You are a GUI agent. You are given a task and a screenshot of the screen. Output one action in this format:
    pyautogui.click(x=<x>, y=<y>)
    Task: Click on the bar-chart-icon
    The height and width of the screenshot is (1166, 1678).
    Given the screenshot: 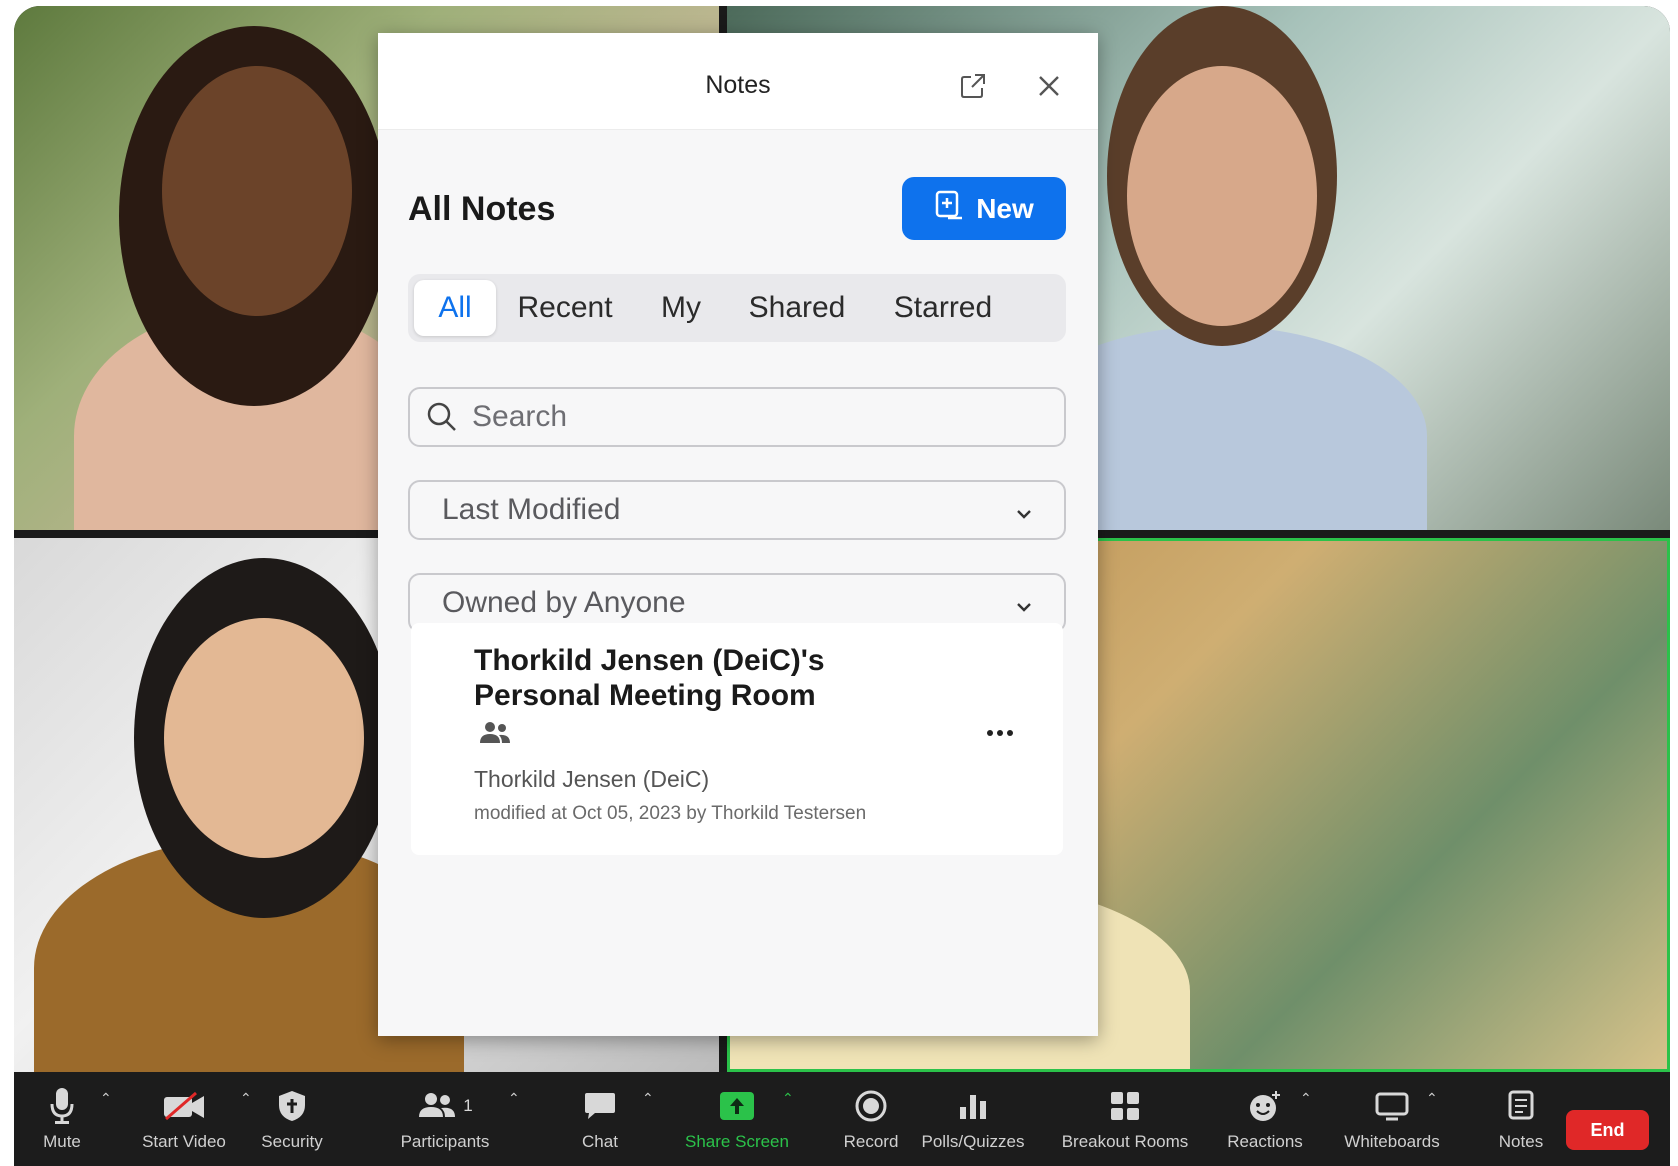 What is the action you would take?
    pyautogui.click(x=973, y=1106)
    